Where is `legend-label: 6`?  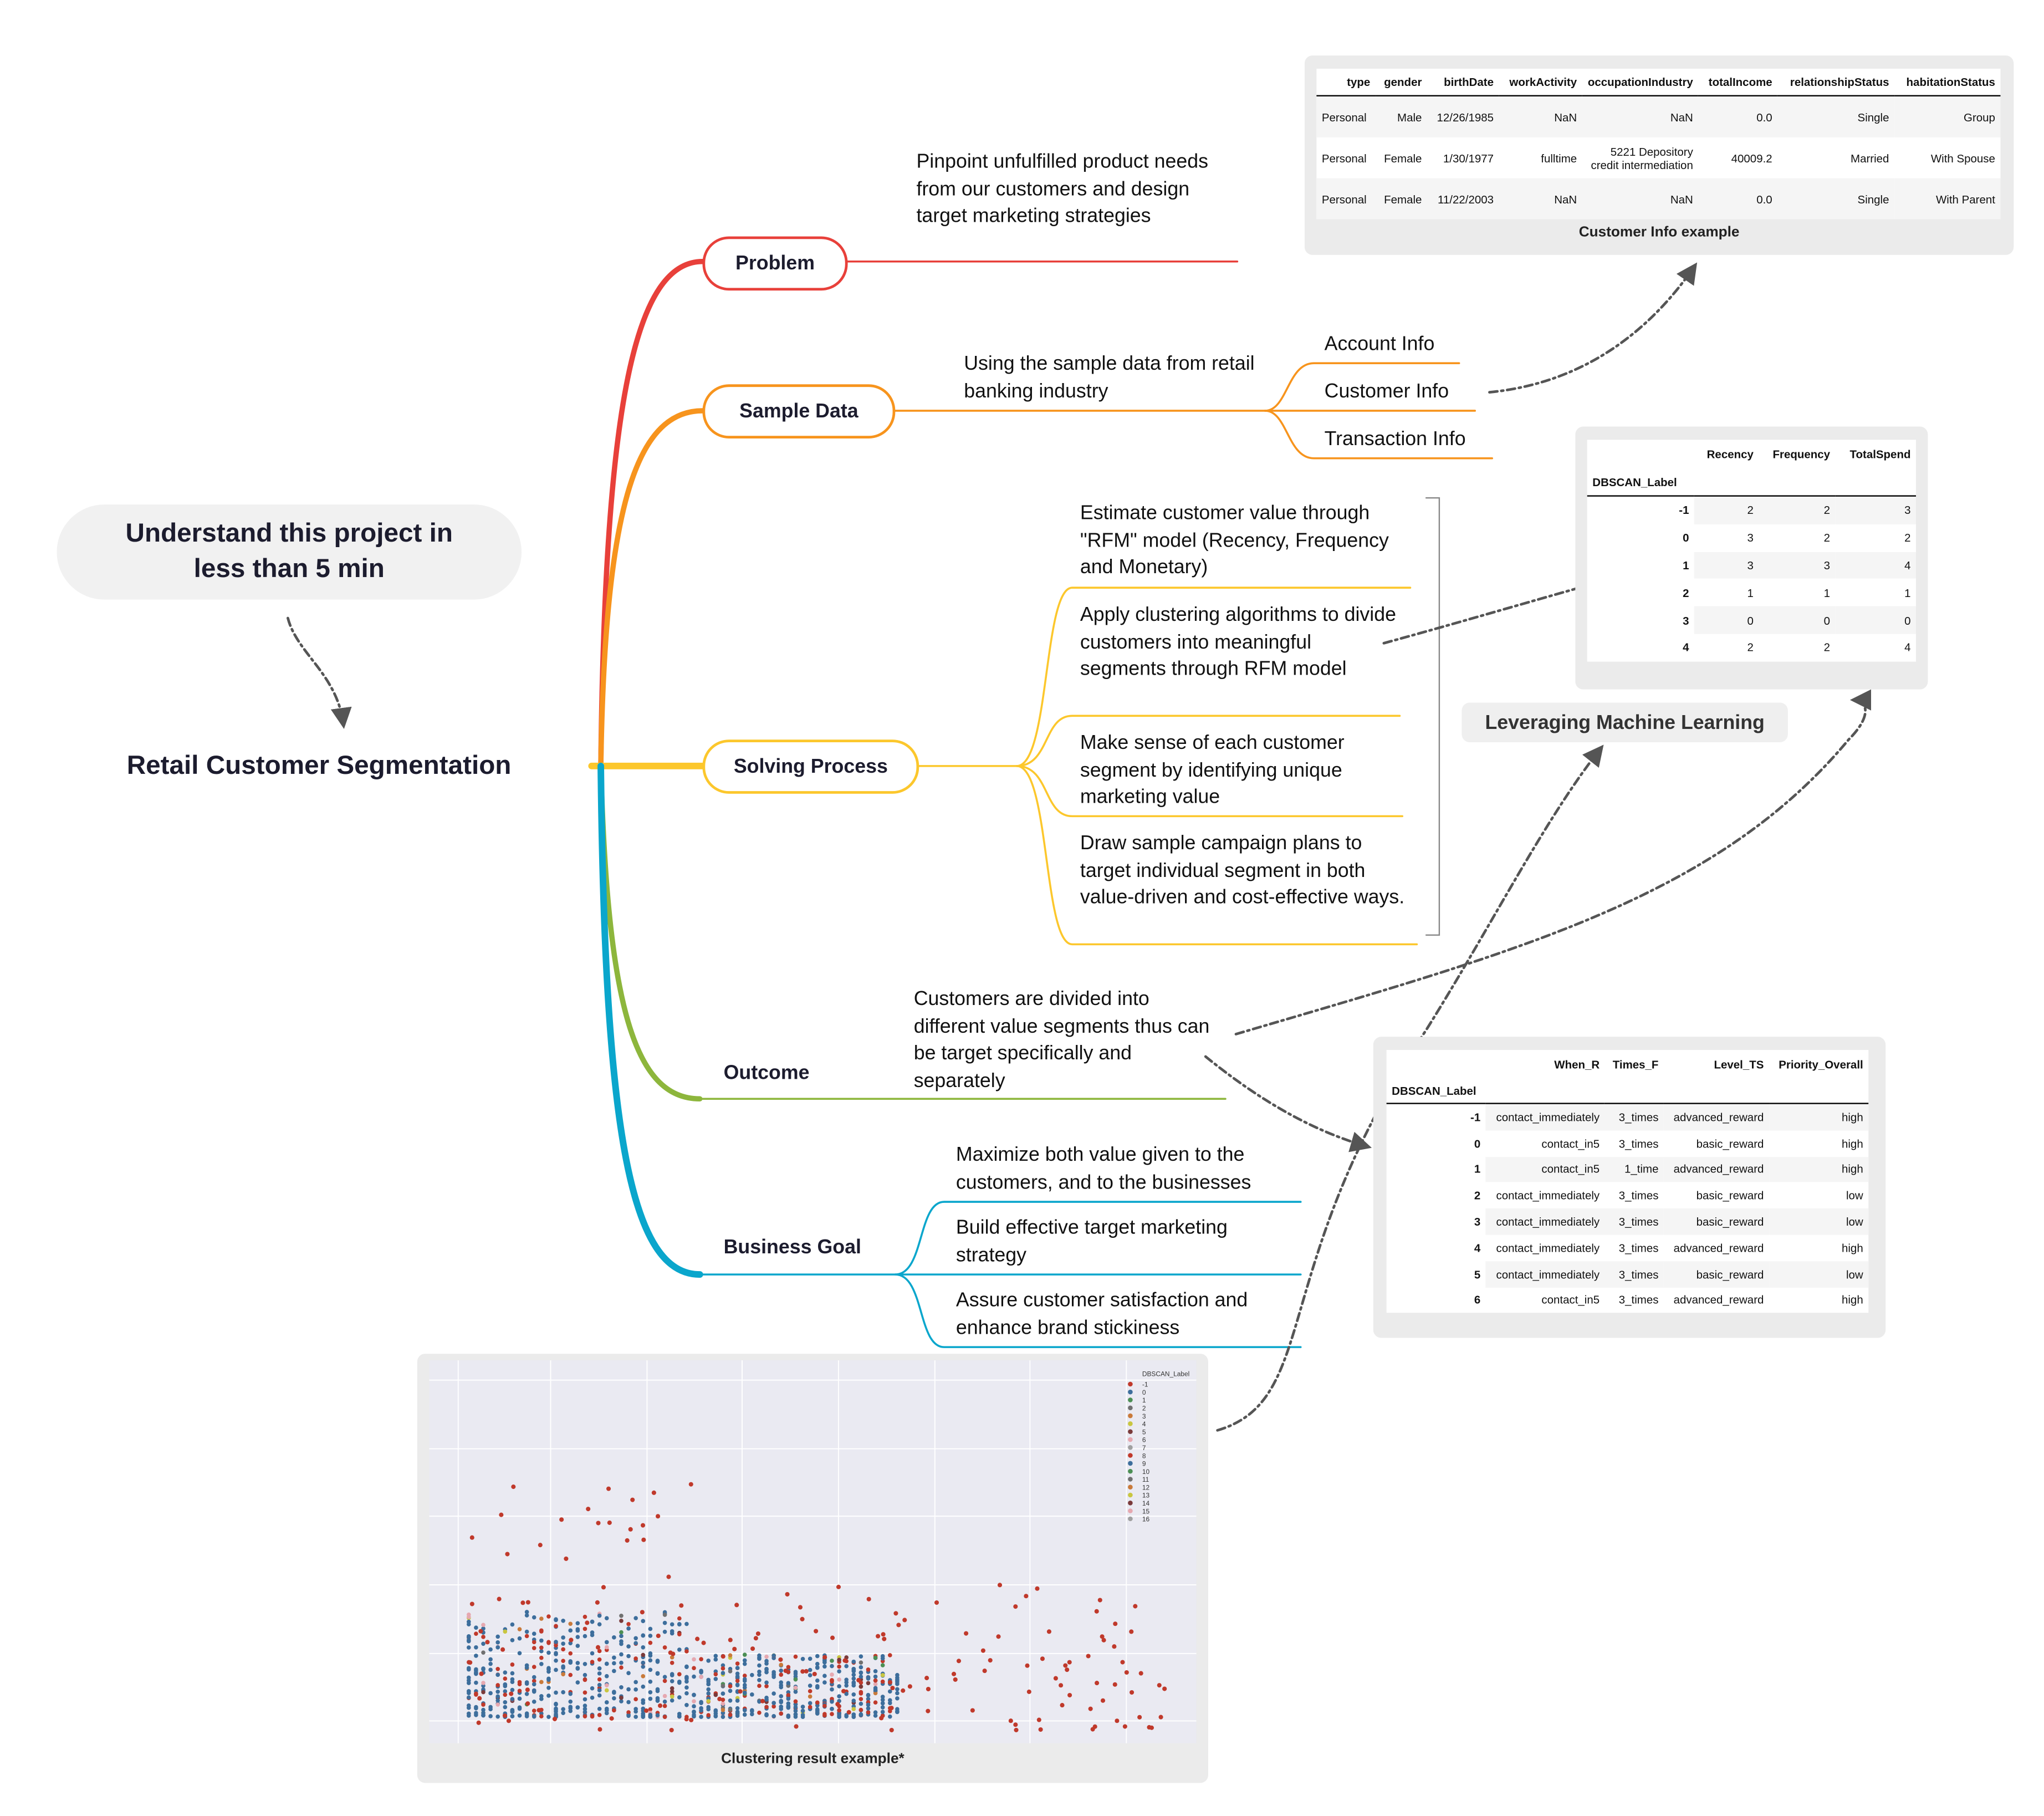 legend-label: 6 is located at coordinates (1144, 1440).